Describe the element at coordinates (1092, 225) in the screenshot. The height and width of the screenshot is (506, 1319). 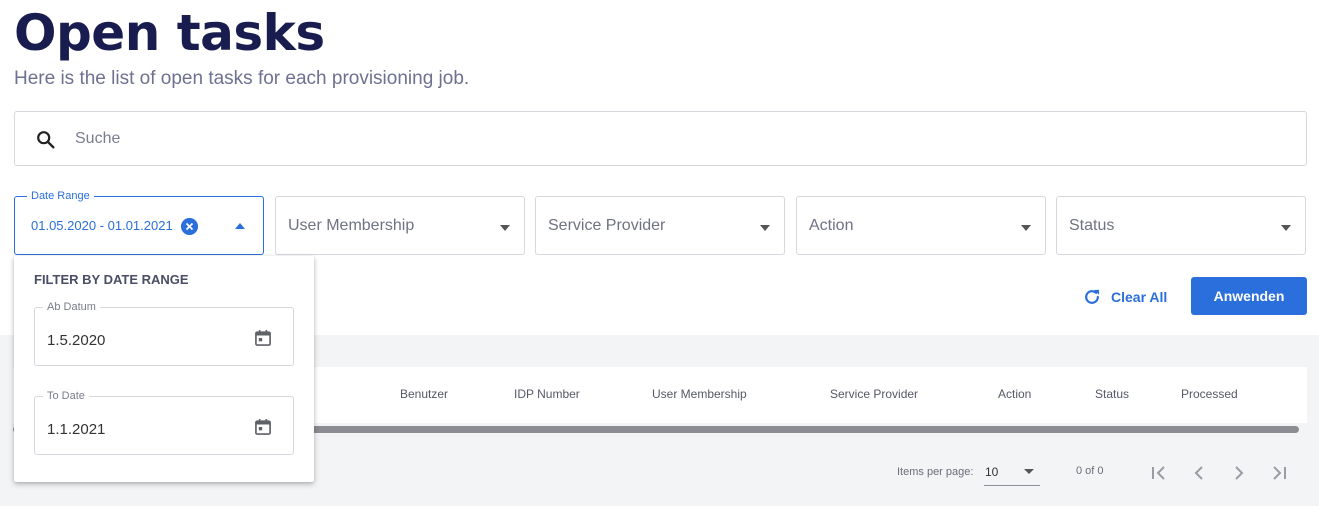
I see `status-label: Status` at that location.